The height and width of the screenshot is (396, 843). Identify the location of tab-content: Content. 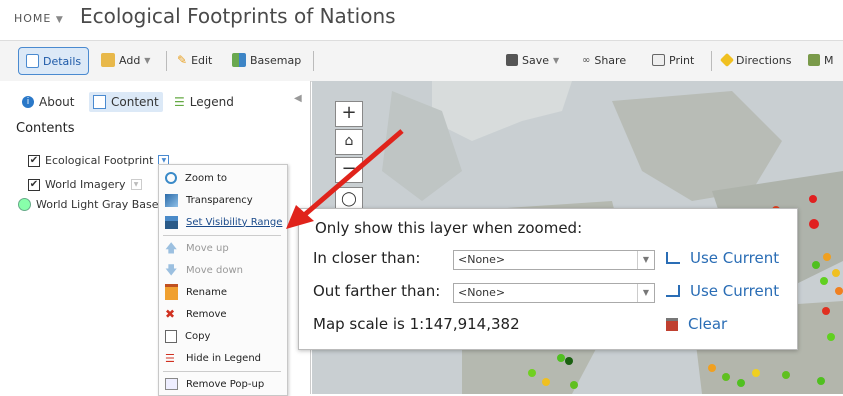
(126, 102).